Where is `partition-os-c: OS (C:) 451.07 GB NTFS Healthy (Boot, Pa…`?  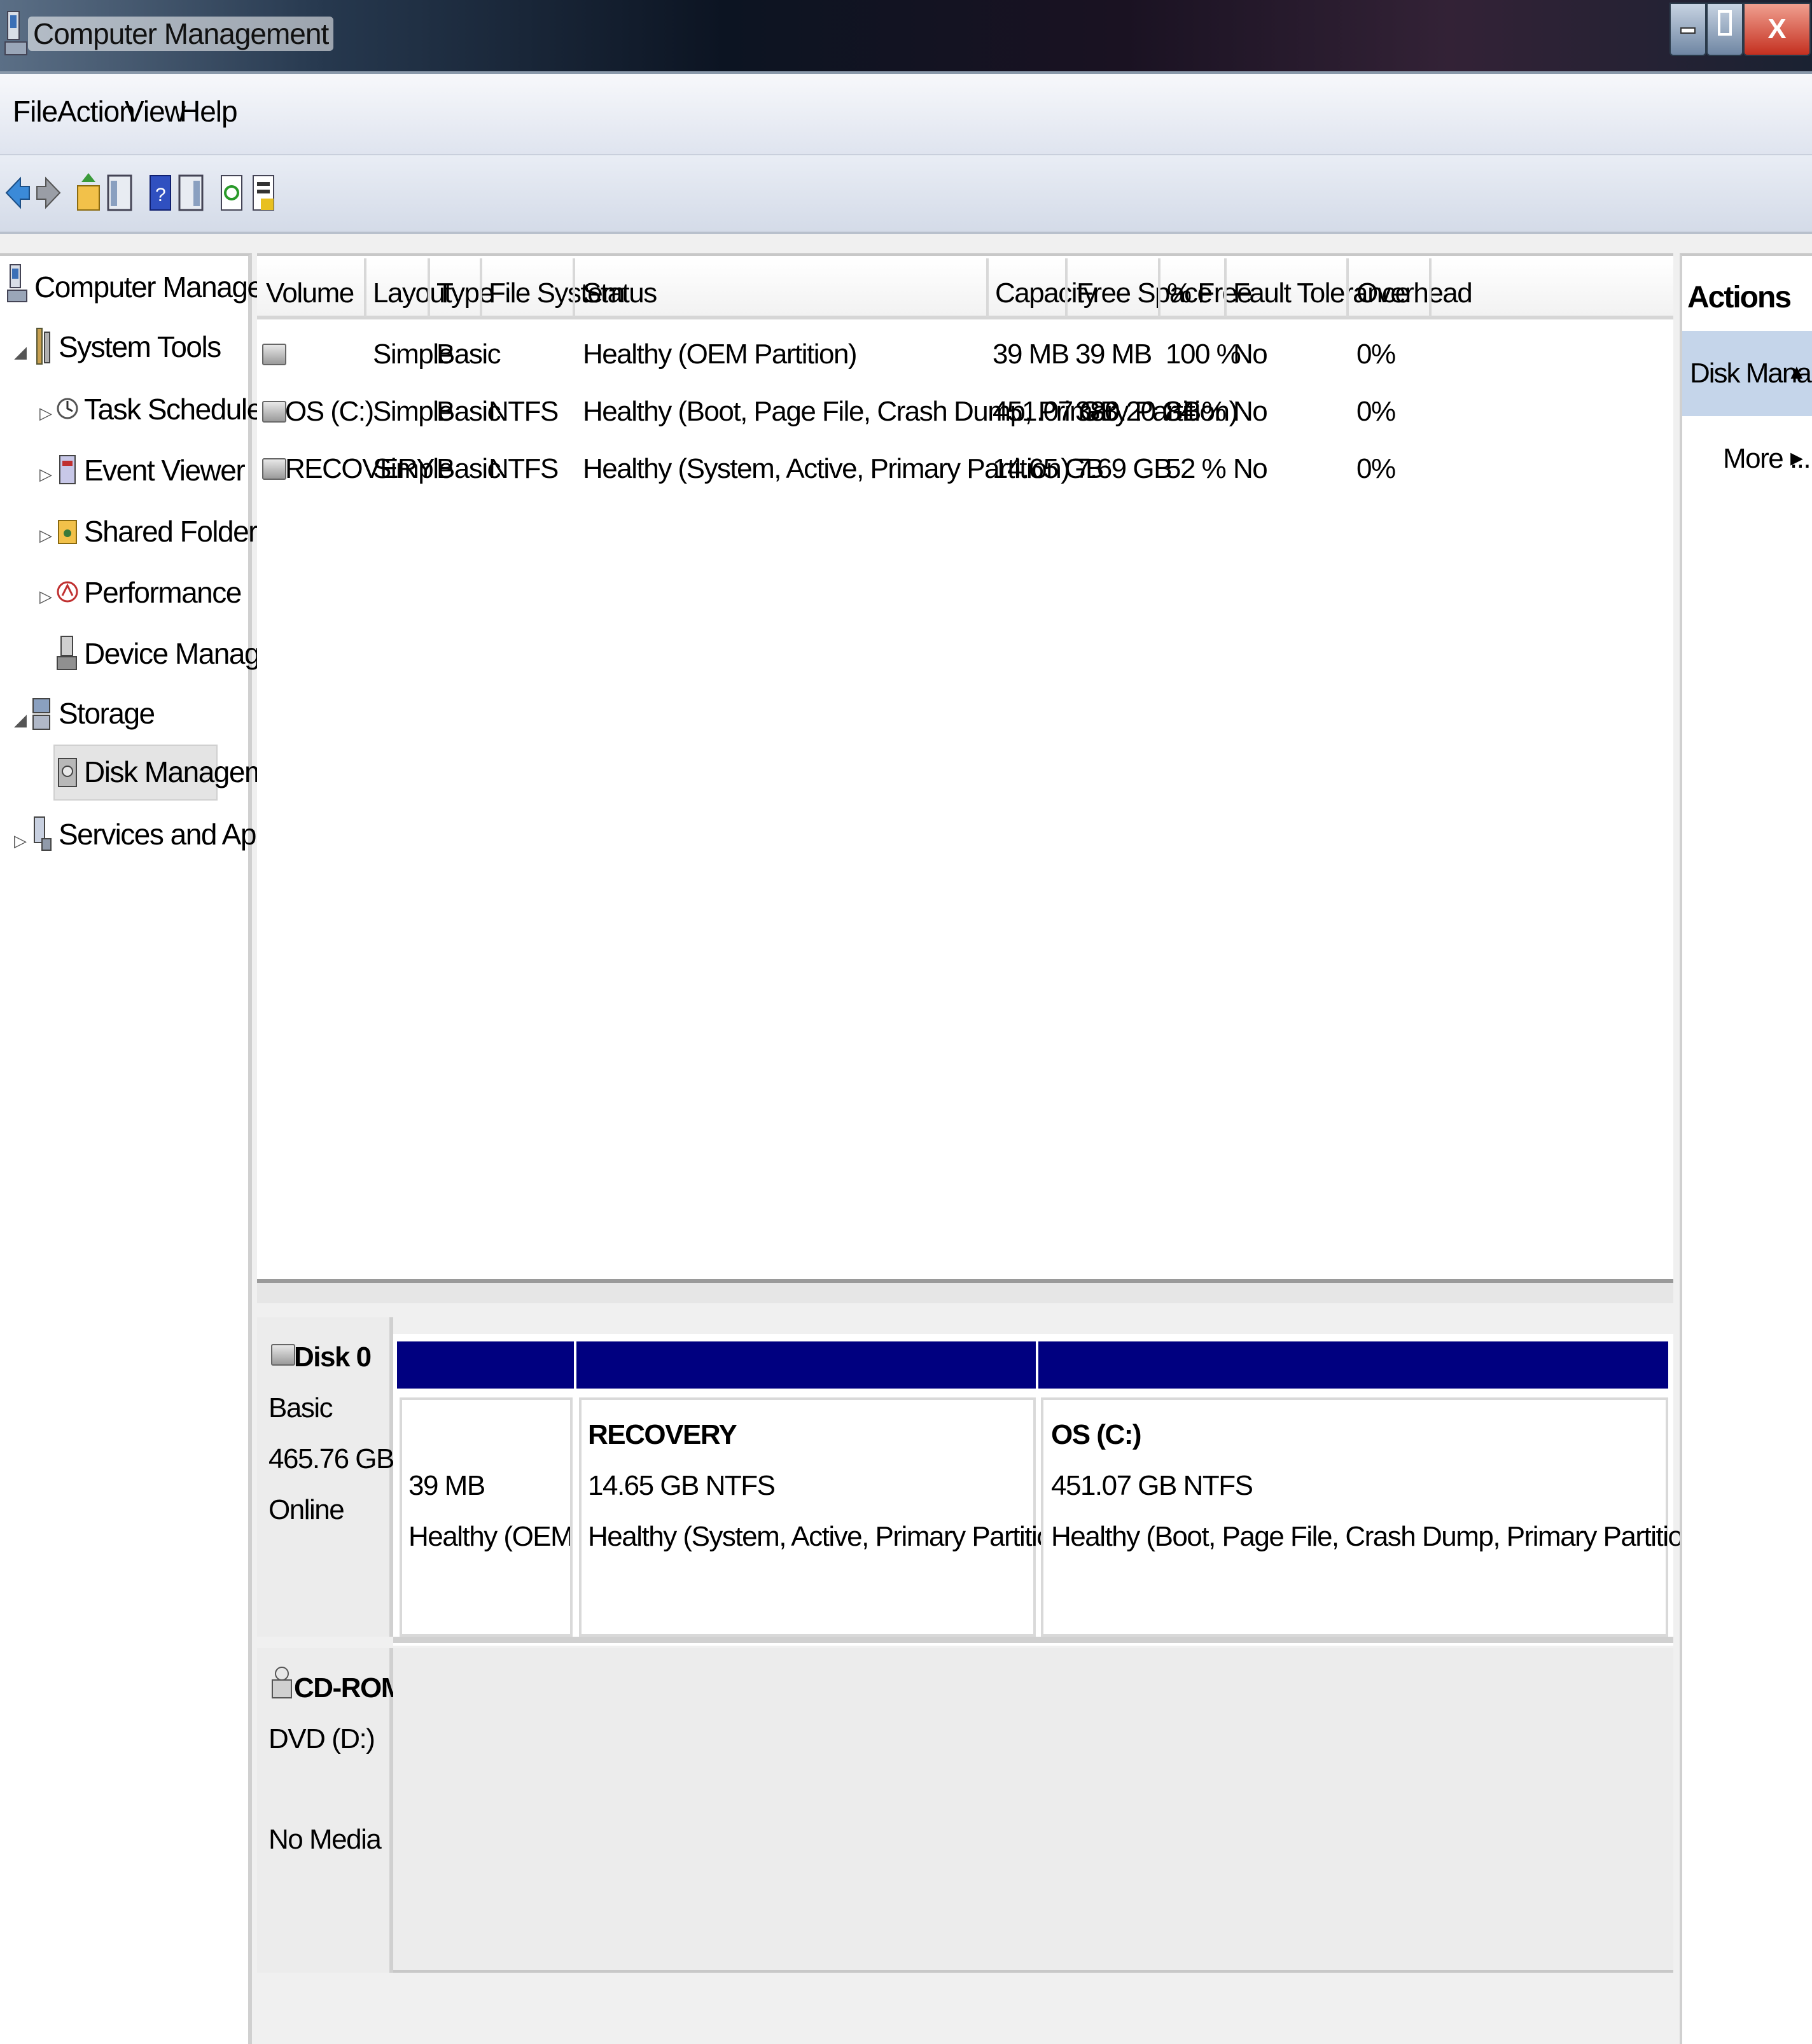
partition-os-c: OS (C:) 451.07 GB NTFS Healthy (Boot, Pa… is located at coordinates (1374, 1517).